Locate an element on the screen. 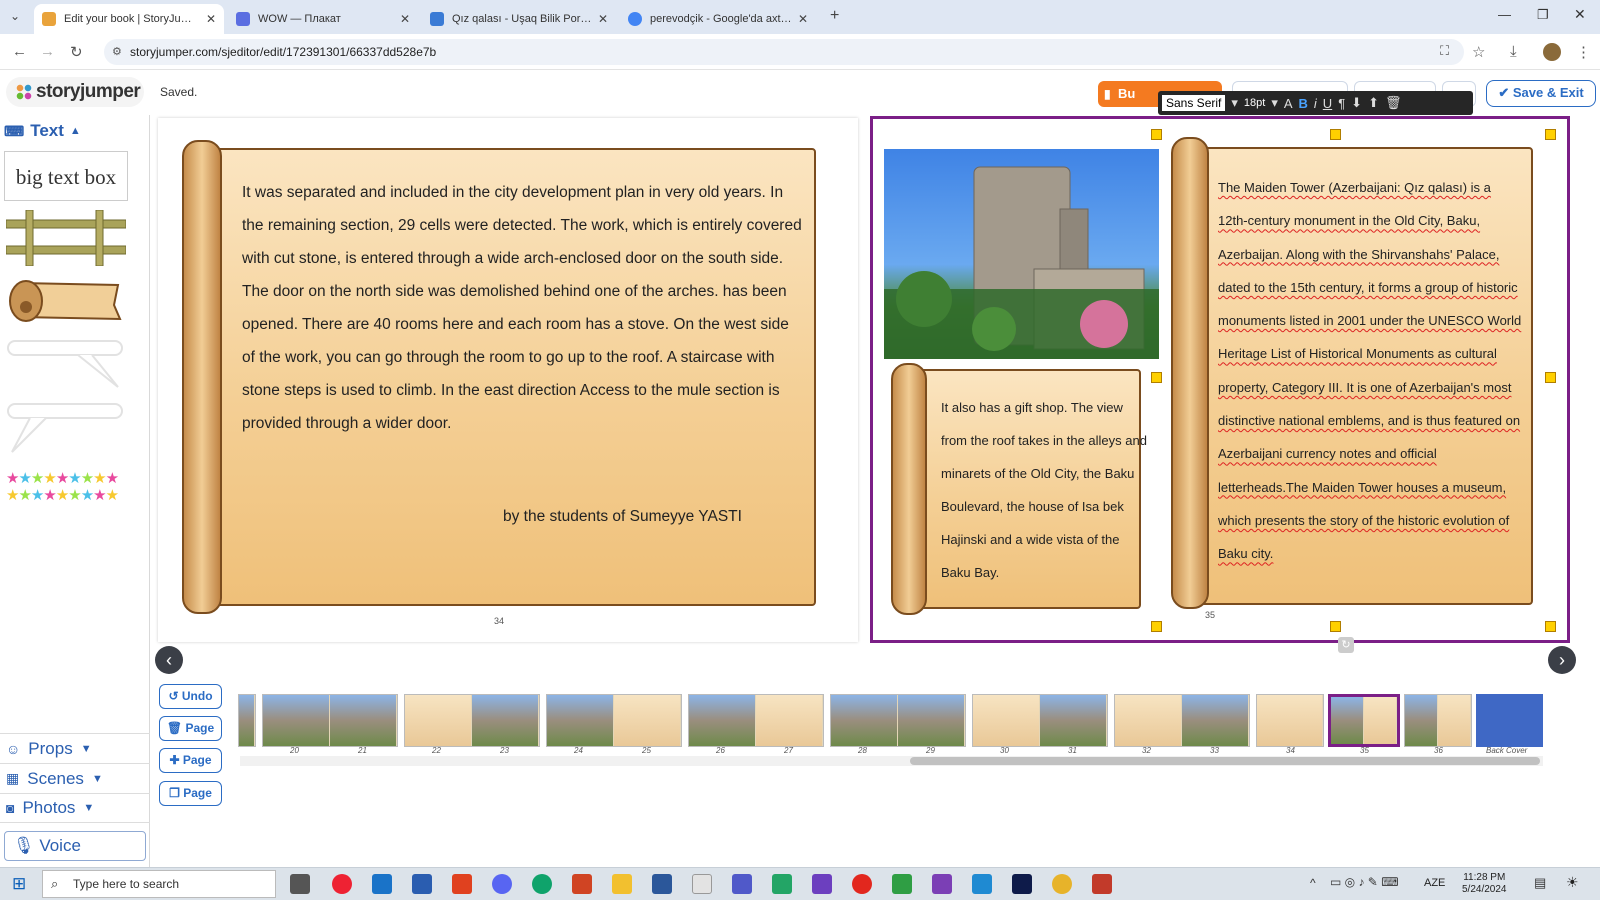 Image resolution: width=1600 pixels, height=900 pixels. tab-qiz-qalasi: Qız qalası - Uşaq Bilik Portalı ✕ is located at coordinates (519, 19).